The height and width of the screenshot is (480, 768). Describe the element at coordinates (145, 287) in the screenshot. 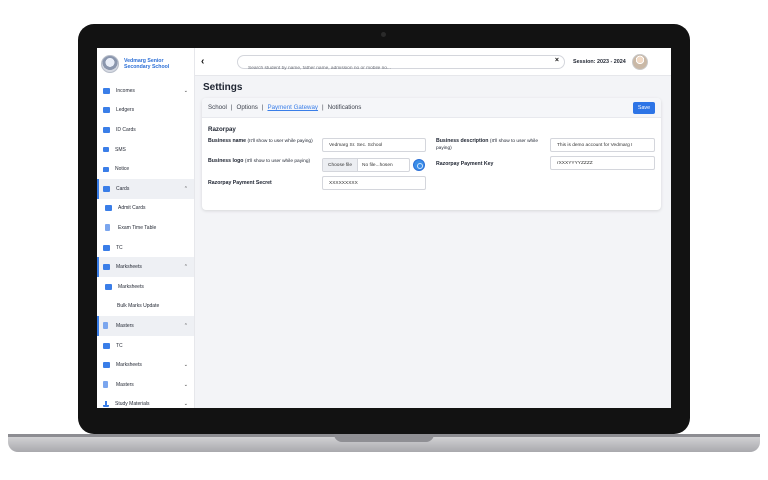

I see `sidebar-item-marksheets-sub: Marksheets` at that location.